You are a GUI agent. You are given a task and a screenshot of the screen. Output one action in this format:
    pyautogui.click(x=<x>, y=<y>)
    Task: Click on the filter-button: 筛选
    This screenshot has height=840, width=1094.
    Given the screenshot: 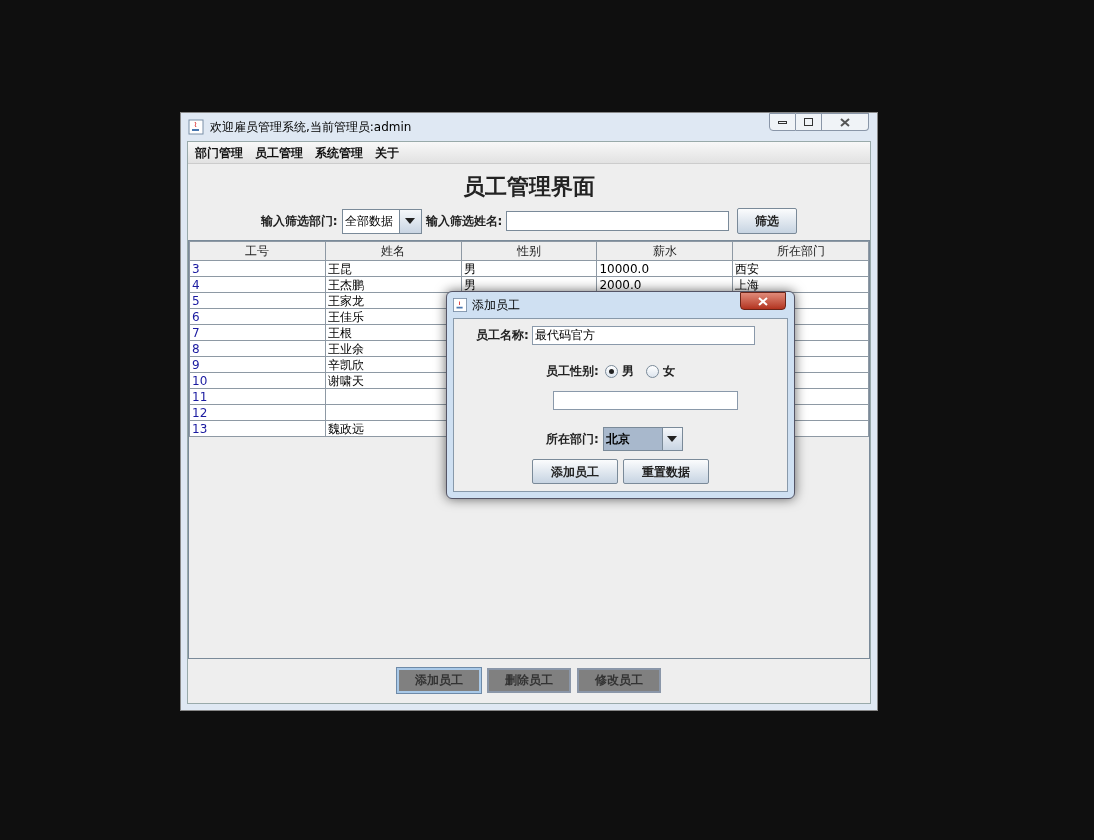 What is the action you would take?
    pyautogui.click(x=767, y=221)
    